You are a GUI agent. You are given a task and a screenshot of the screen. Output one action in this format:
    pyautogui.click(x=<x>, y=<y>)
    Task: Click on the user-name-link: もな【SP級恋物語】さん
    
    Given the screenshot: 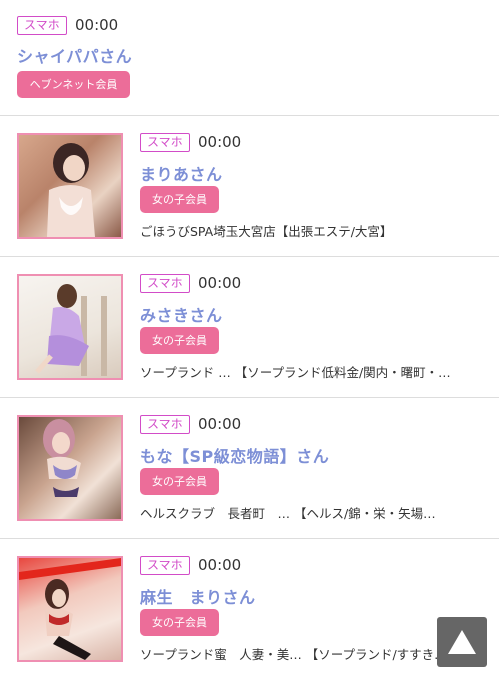 What is the action you would take?
    pyautogui.click(x=234, y=455)
    